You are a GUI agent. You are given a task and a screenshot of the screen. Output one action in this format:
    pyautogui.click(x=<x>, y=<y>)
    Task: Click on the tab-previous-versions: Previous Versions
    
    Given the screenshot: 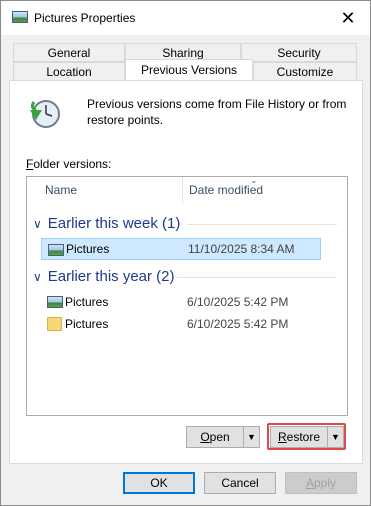 What is the action you would take?
    pyautogui.click(x=189, y=69)
    